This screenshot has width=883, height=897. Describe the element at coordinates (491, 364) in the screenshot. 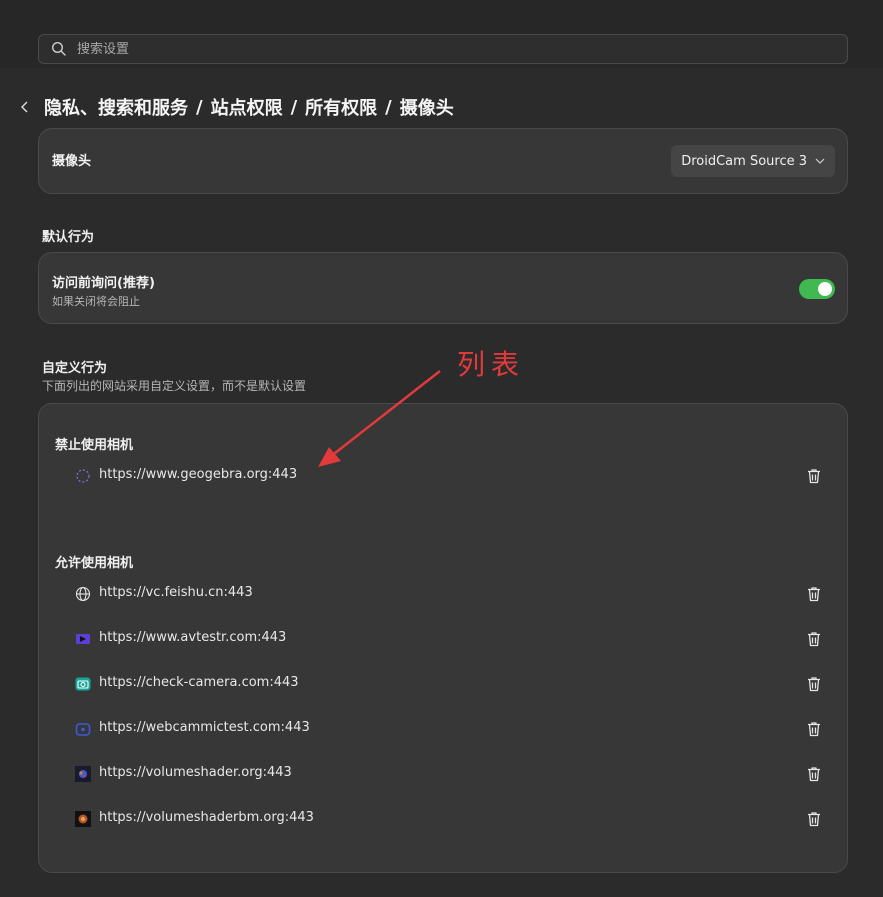

I see `annotation-label: 列表` at that location.